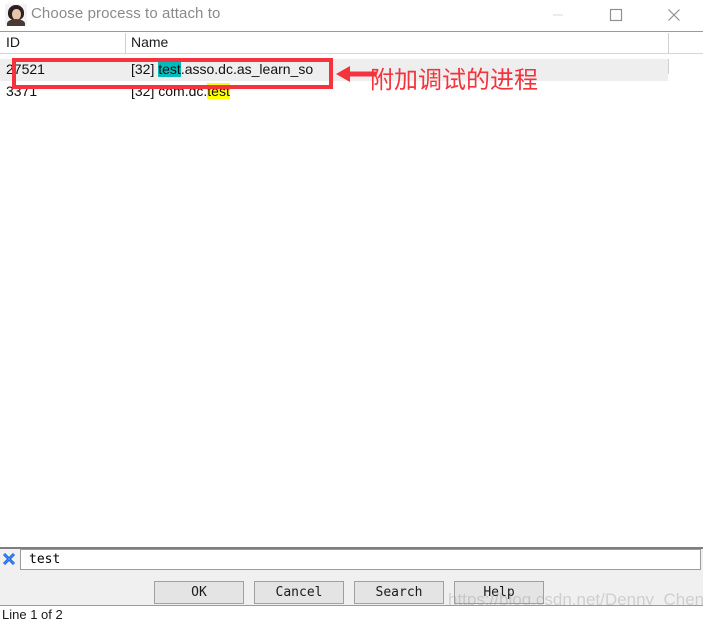 The height and width of the screenshot is (621, 703). I want to click on search-input, so click(360, 559).